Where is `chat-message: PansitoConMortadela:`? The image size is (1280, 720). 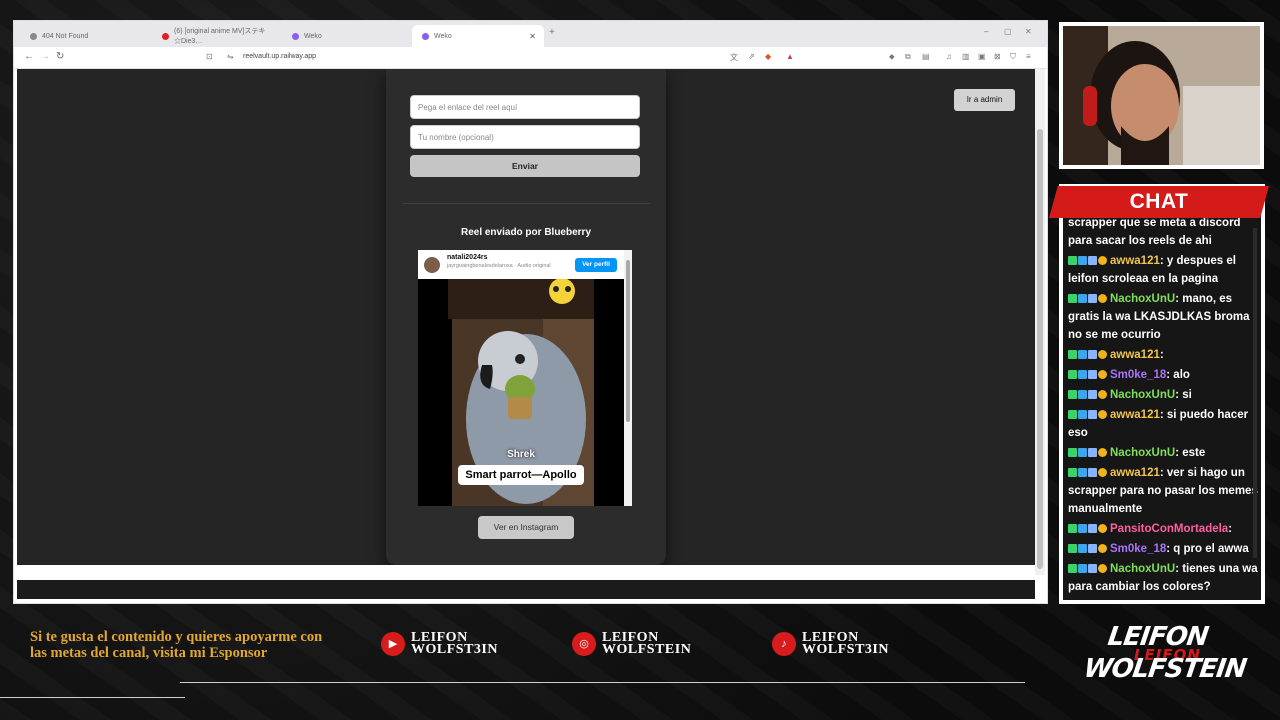
chat-message: PansitoConMortadela: is located at coordinates (1164, 529).